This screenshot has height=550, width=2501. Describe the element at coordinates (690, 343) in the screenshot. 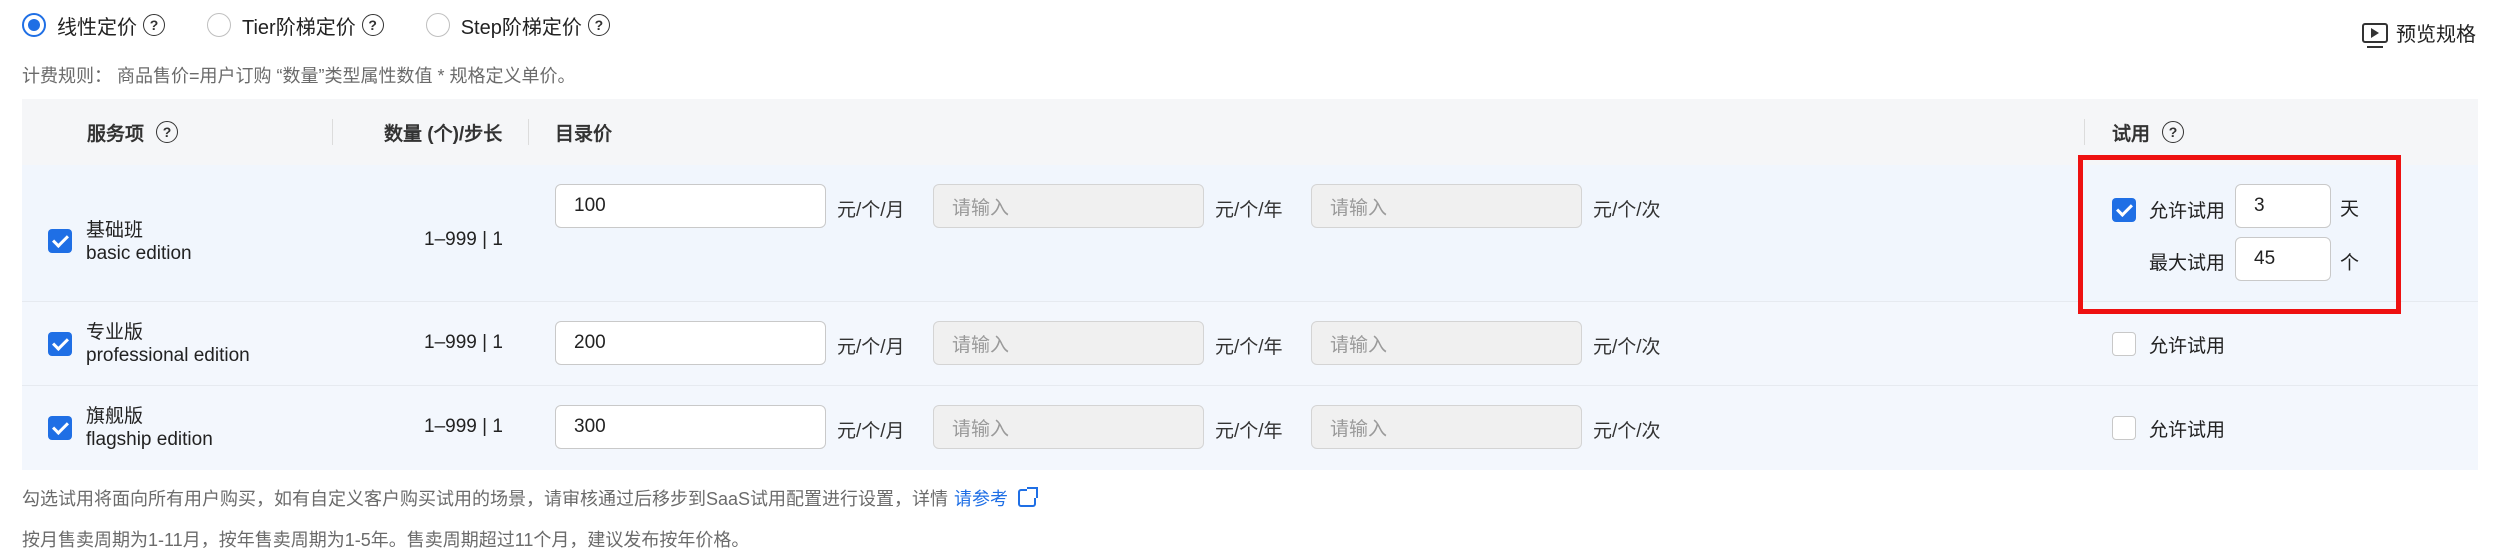

I see `monthly-price-input: 200` at that location.